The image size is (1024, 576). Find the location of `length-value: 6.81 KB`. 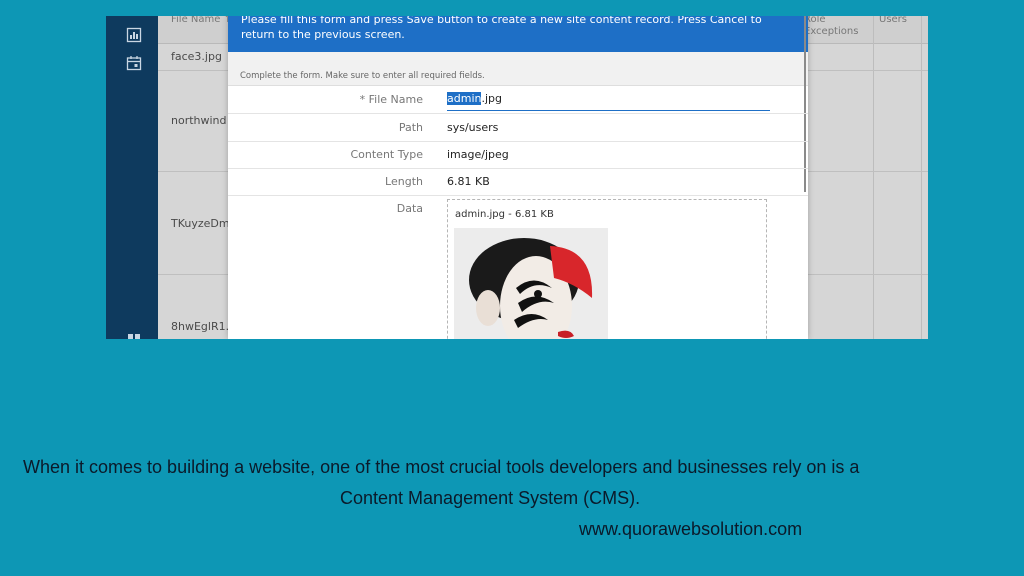

length-value: 6.81 KB is located at coordinates (468, 181).